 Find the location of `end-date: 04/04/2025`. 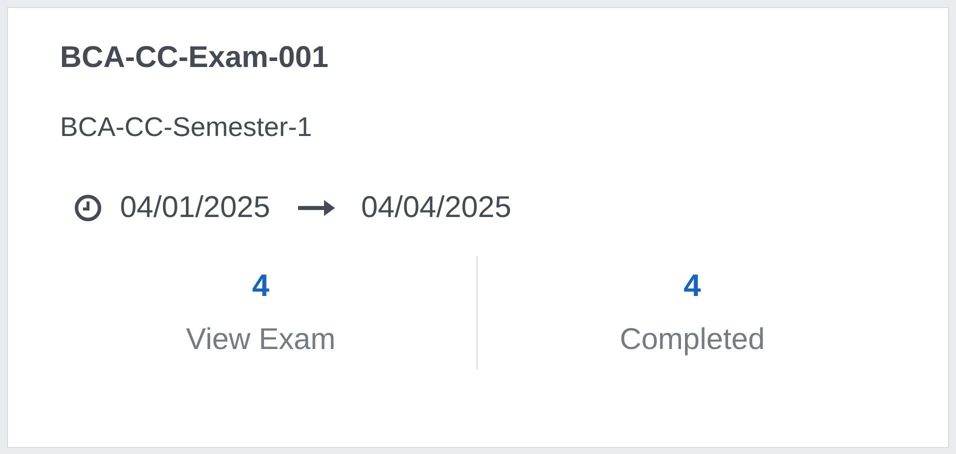

end-date: 04/04/2025 is located at coordinates (436, 208).